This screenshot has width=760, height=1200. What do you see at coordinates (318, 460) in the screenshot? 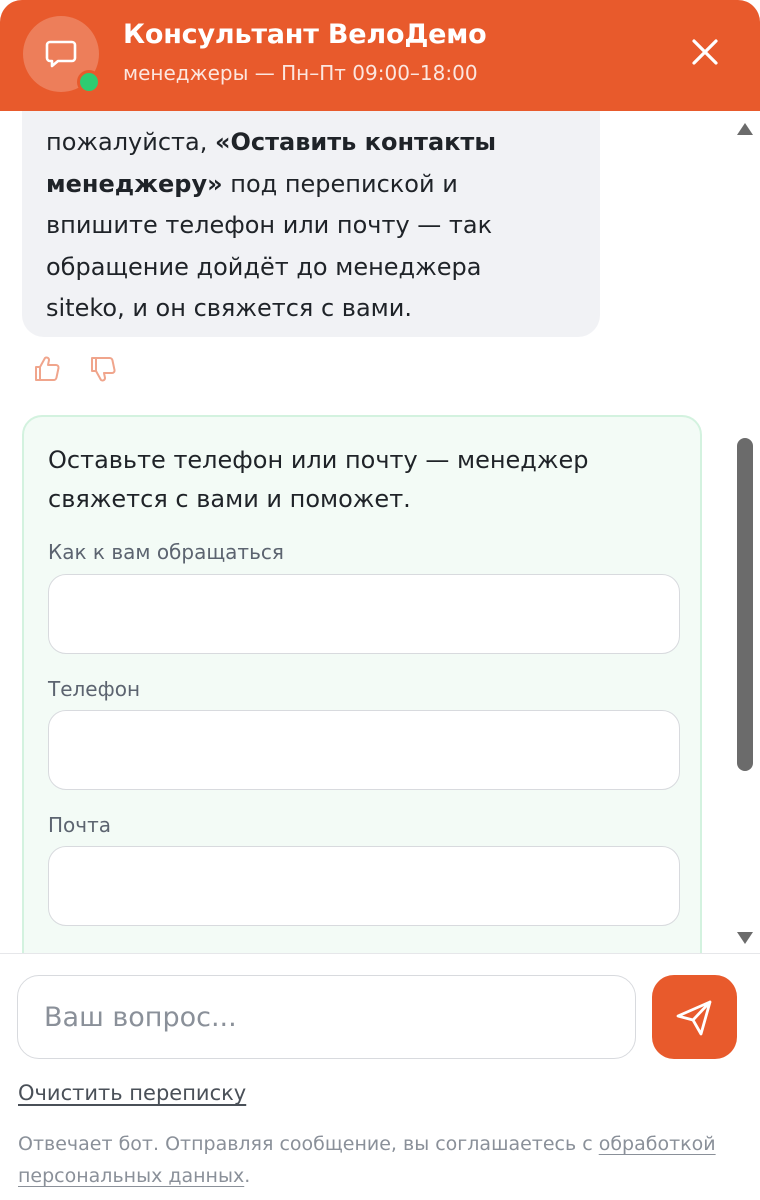
I see `lead-intro-line1: Оставьте телефон или почту — менеджер` at bounding box center [318, 460].